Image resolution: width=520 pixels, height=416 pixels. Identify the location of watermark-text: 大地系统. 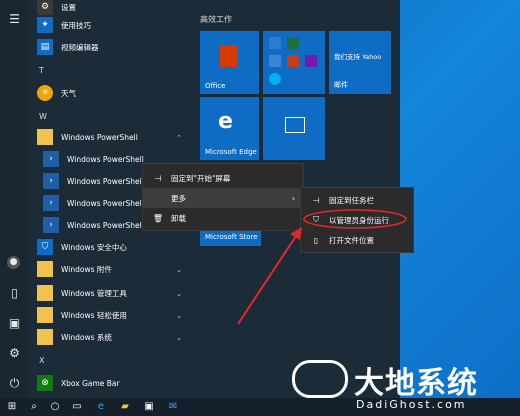
(416, 383).